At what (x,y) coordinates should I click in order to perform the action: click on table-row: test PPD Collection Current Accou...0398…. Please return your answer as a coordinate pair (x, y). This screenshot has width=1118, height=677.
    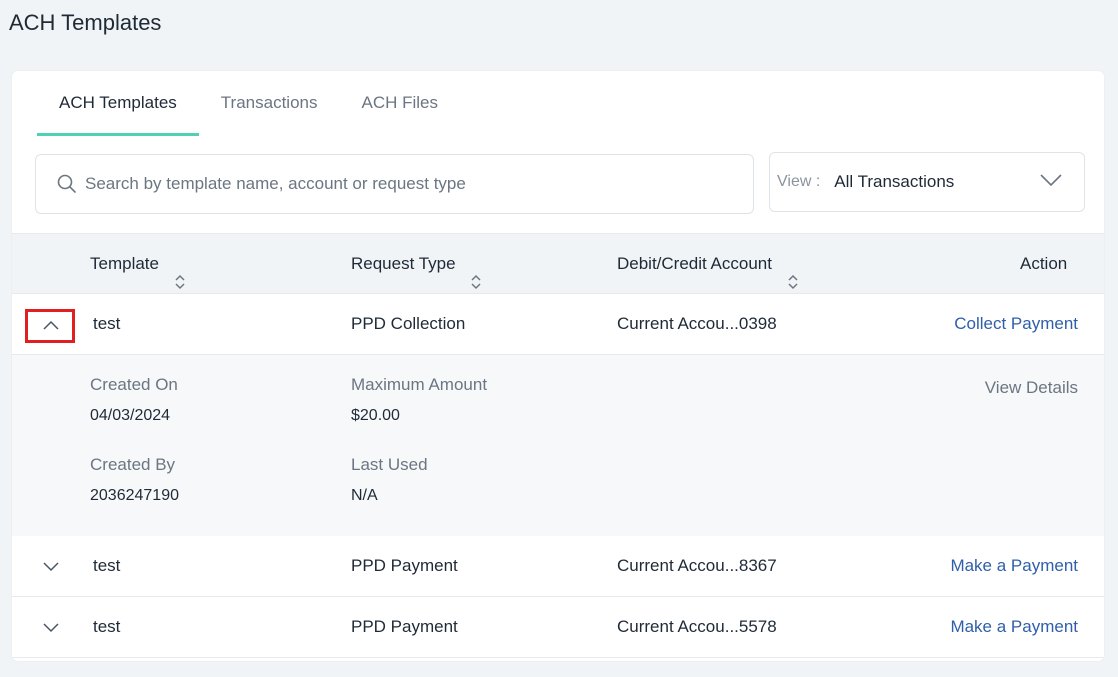
    Looking at the image, I should click on (558, 324).